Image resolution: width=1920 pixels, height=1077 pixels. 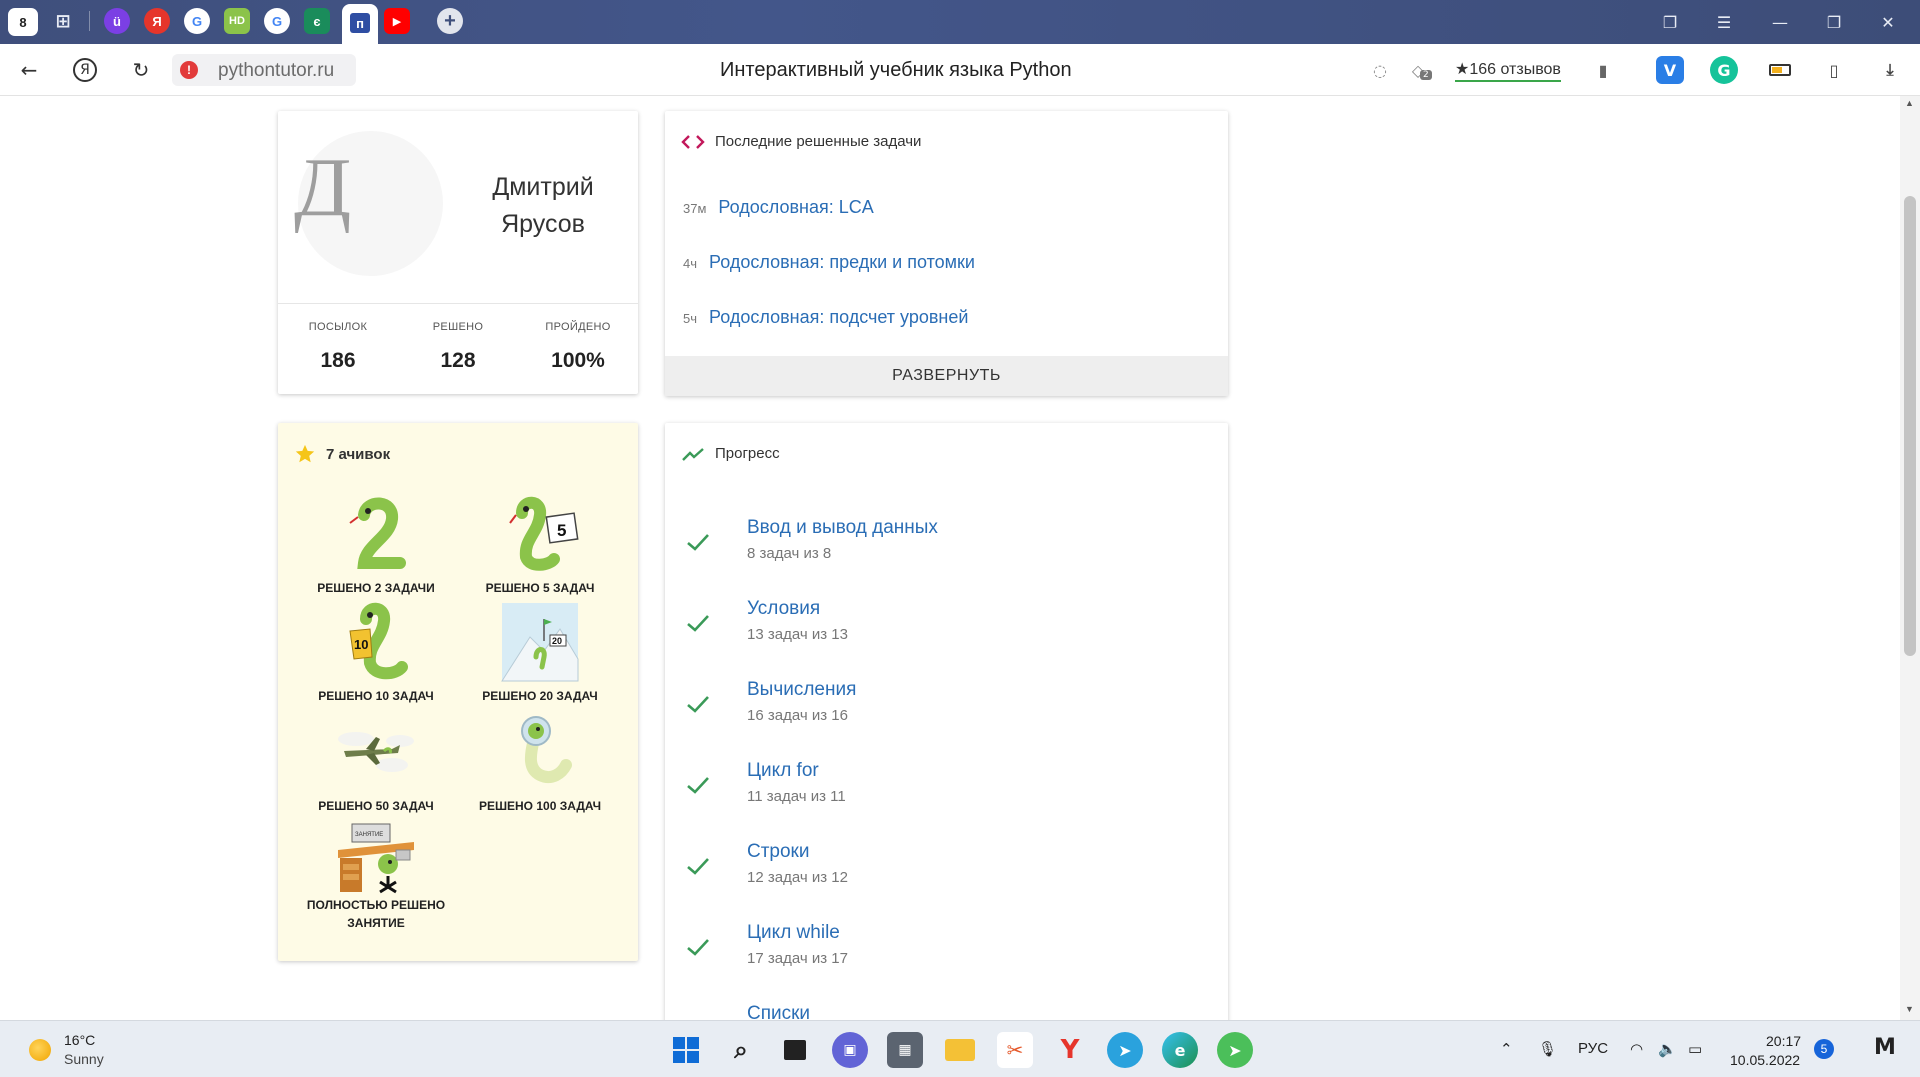 What do you see at coordinates (838, 317) in the screenshot?
I see `recent-task-link: Родословная: подсчет уровней` at bounding box center [838, 317].